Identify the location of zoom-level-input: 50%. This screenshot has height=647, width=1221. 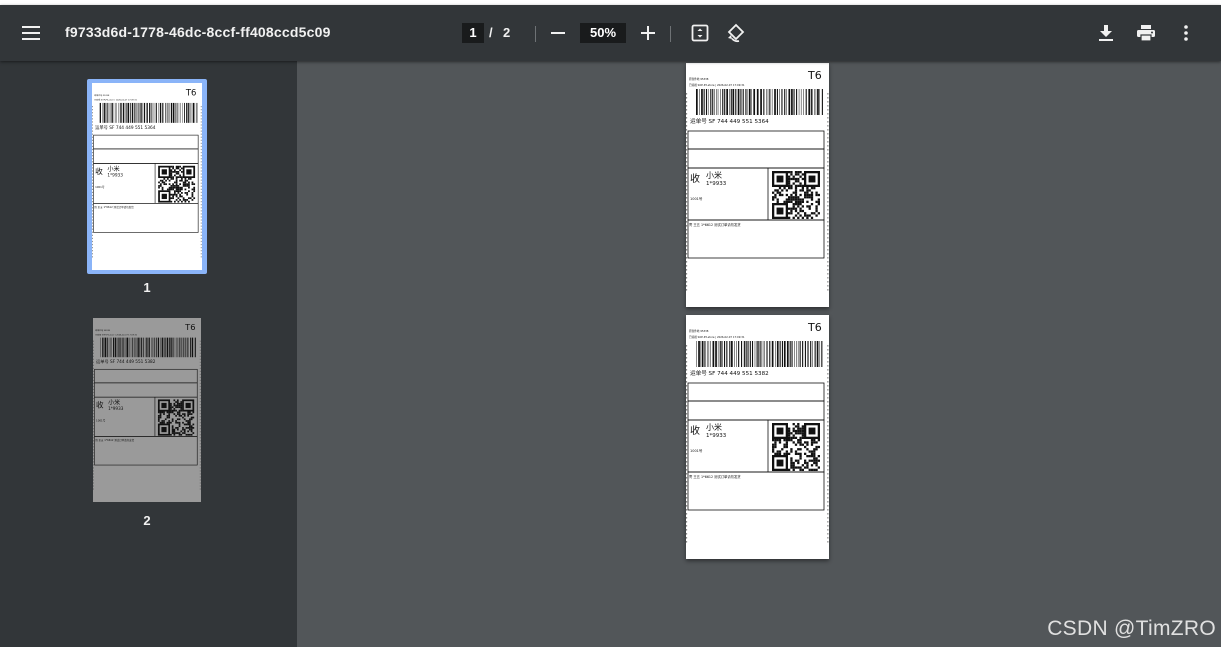
(603, 33).